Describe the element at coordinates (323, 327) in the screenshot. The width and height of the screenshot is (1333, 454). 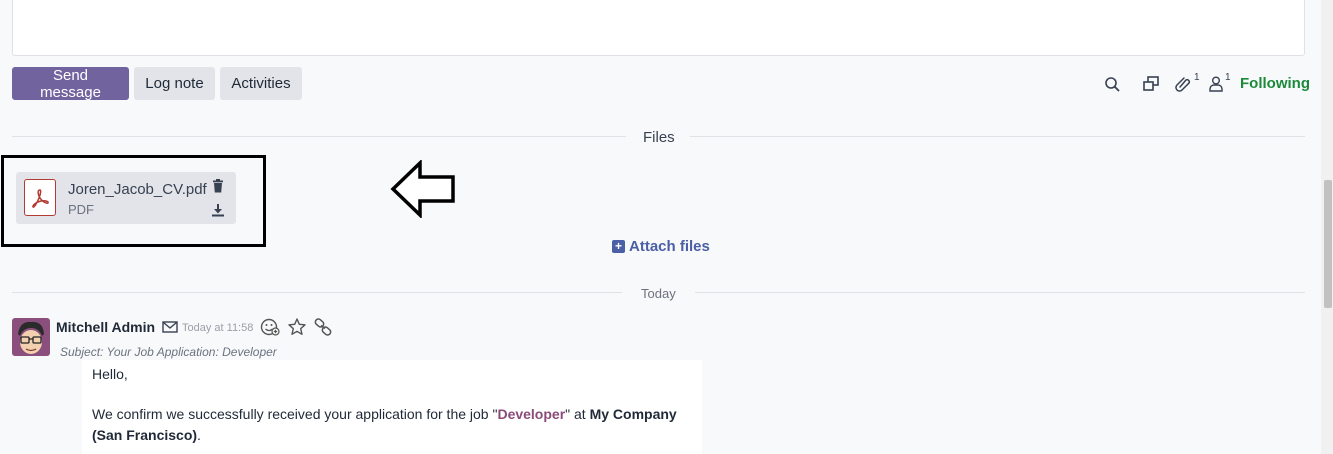
I see `link-icon` at that location.